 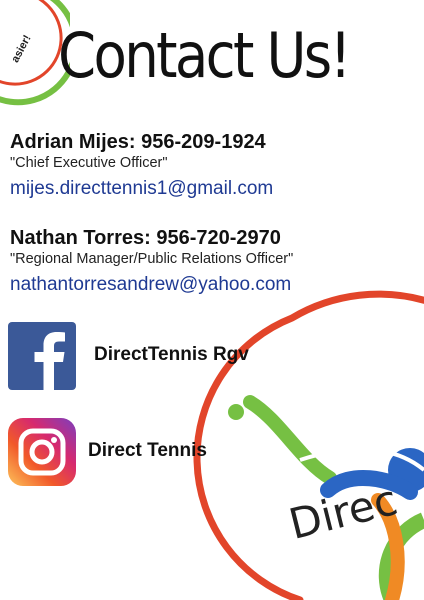 I want to click on social-instagram: Direct Tennis, so click(x=138, y=453).